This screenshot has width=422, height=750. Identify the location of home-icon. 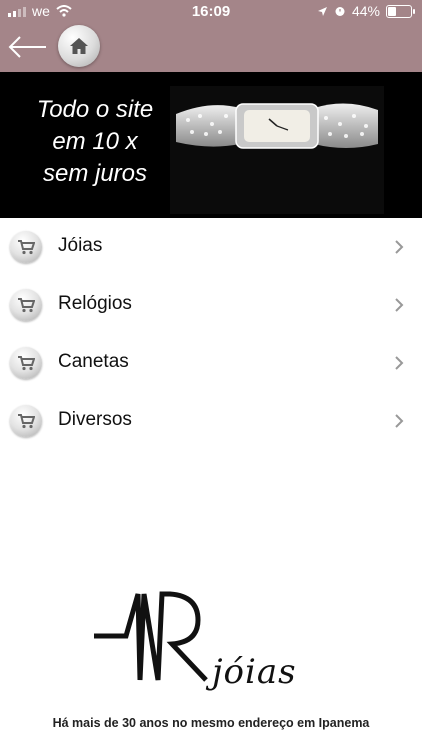
(79, 46).